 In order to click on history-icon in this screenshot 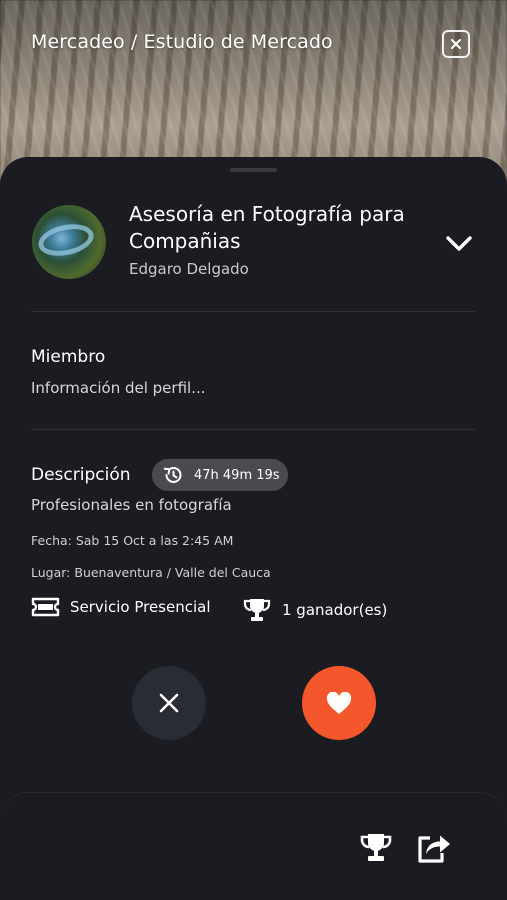, I will do `click(172, 474)`.